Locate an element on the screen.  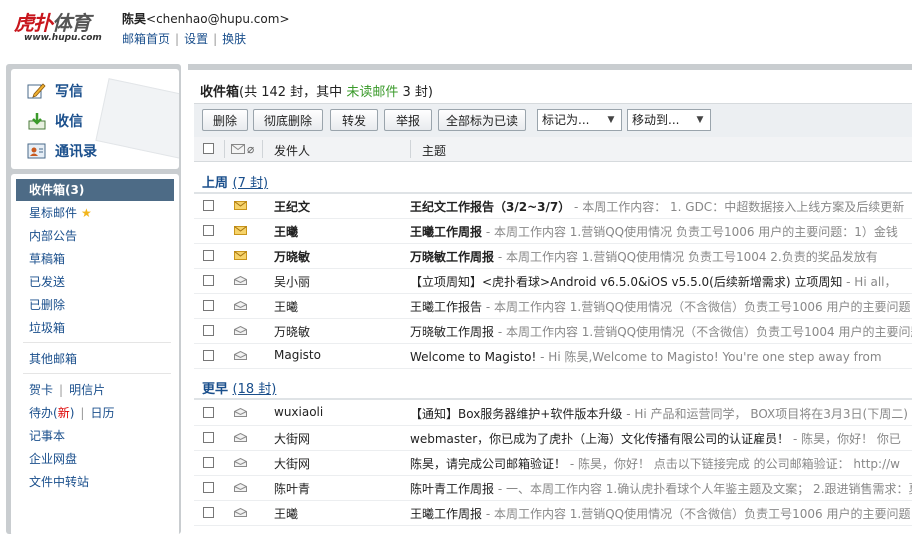
folder-junk: 垃圾箱 is located at coordinates (95, 328).